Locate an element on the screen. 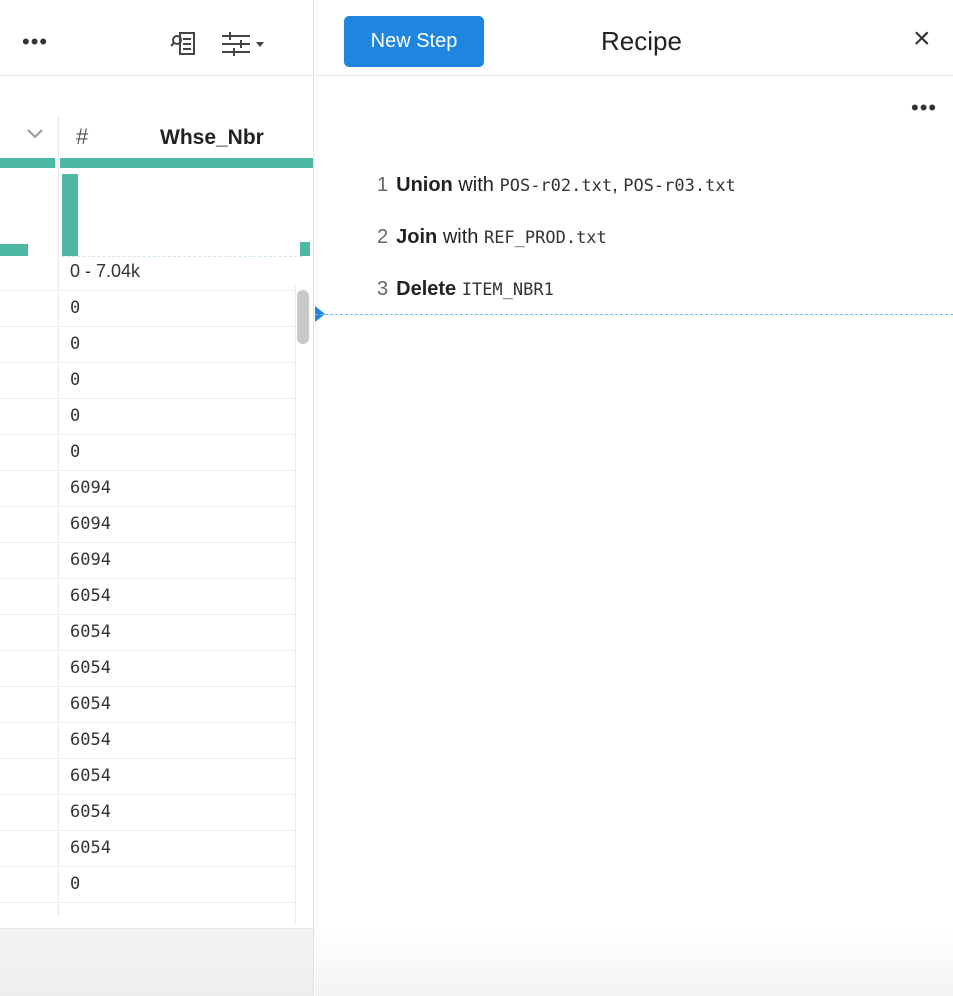 Image resolution: width=953 pixels, height=996 pixels. number-type-icon: # is located at coordinates (82, 136).